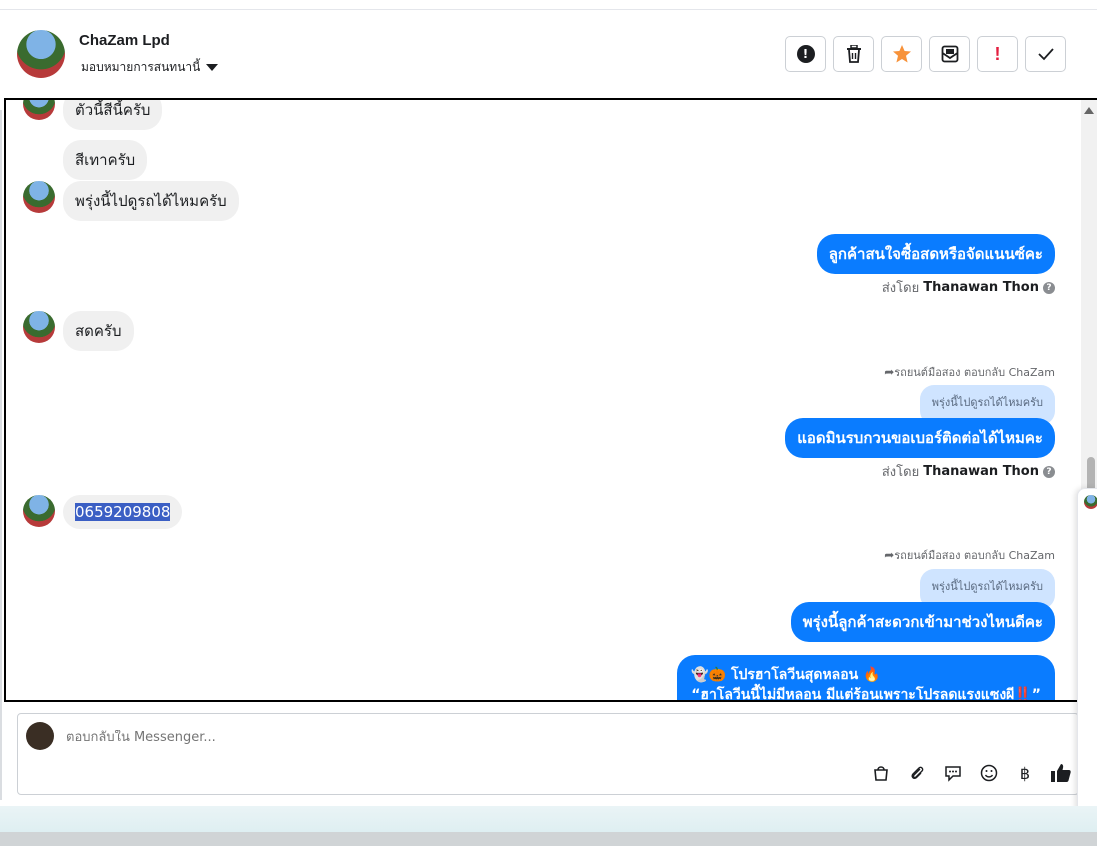  I want to click on panel-avatar, so click(1090, 502).